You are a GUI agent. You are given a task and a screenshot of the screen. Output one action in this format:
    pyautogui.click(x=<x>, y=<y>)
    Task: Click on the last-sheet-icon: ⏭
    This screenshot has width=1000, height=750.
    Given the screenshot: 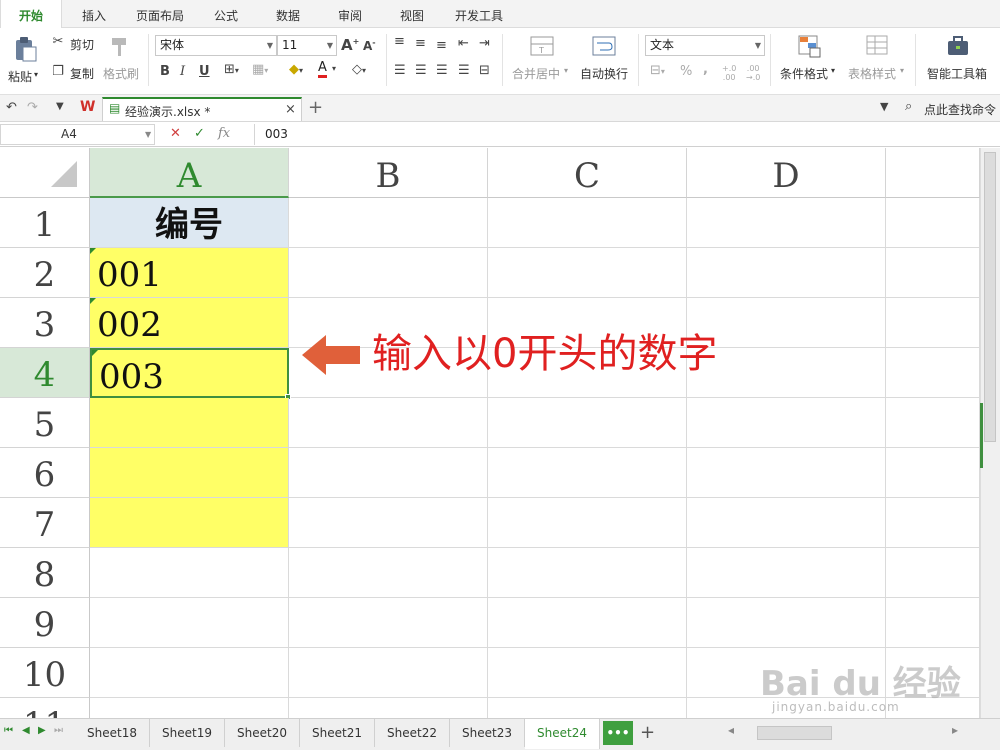 What is the action you would take?
    pyautogui.click(x=58, y=730)
    